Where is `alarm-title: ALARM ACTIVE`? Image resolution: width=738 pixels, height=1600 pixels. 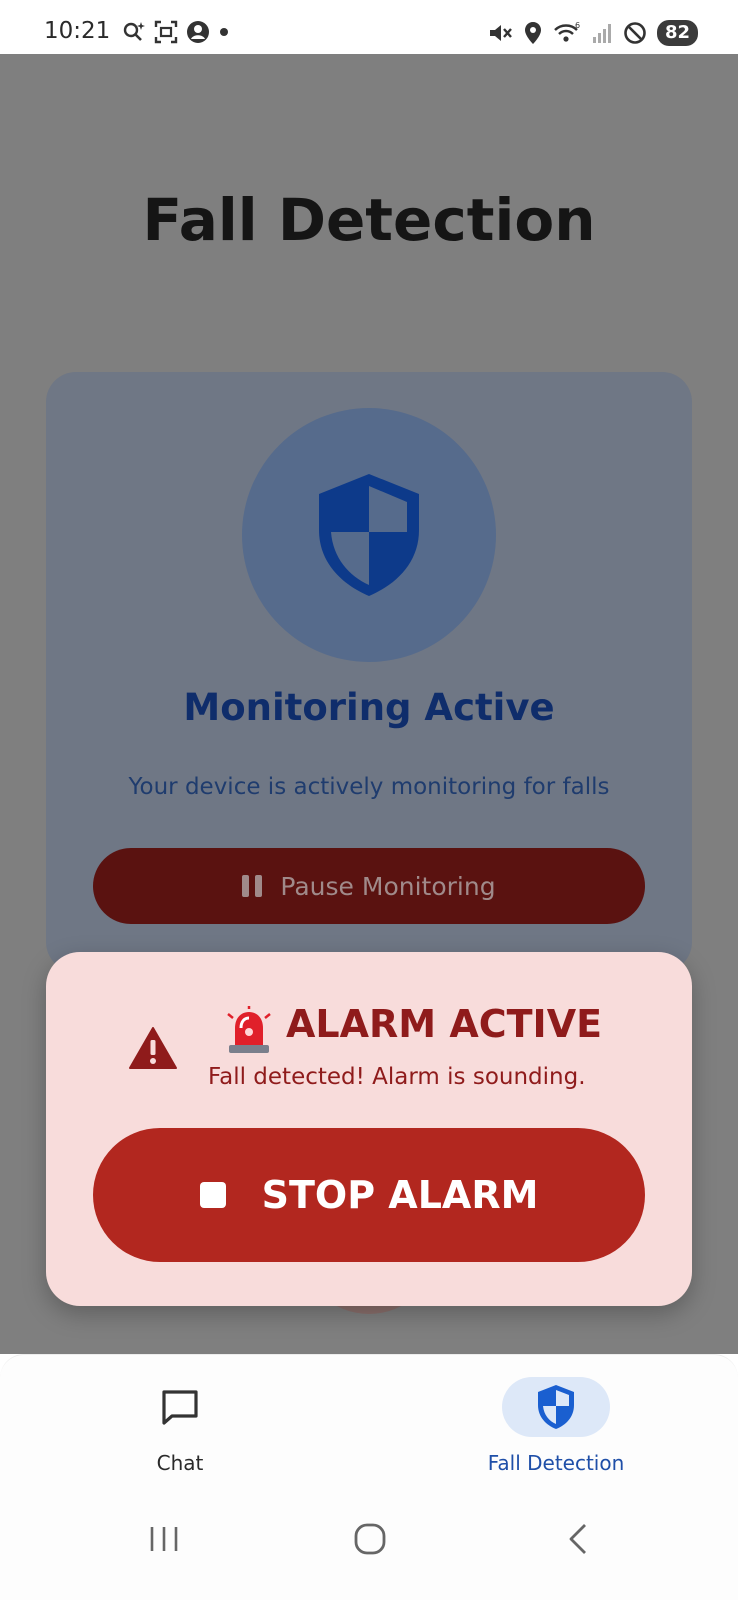 alarm-title: ALARM ACTIVE is located at coordinates (444, 1024).